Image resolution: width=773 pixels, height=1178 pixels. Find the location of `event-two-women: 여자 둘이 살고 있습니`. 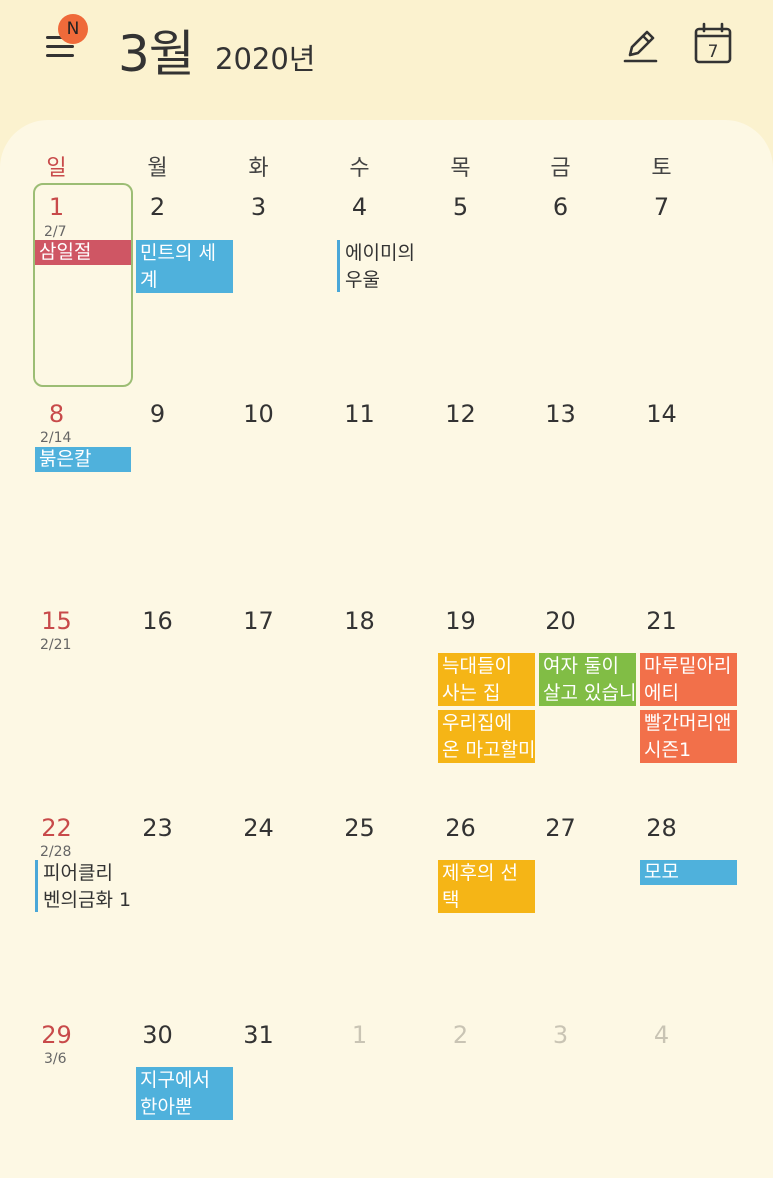

event-two-women: 여자 둘이 살고 있습니 is located at coordinates (587, 679).